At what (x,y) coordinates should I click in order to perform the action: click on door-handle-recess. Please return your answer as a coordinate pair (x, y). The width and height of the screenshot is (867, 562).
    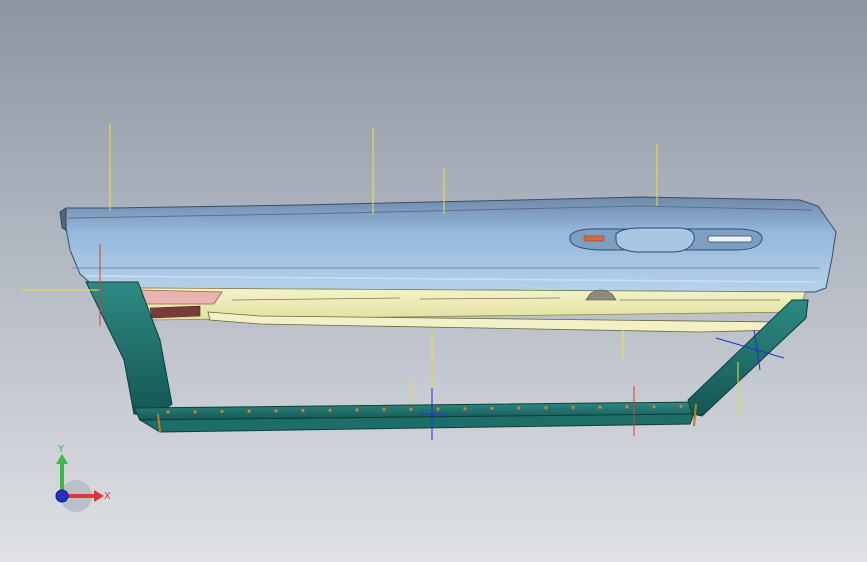
    Looking at the image, I should click on (666, 240).